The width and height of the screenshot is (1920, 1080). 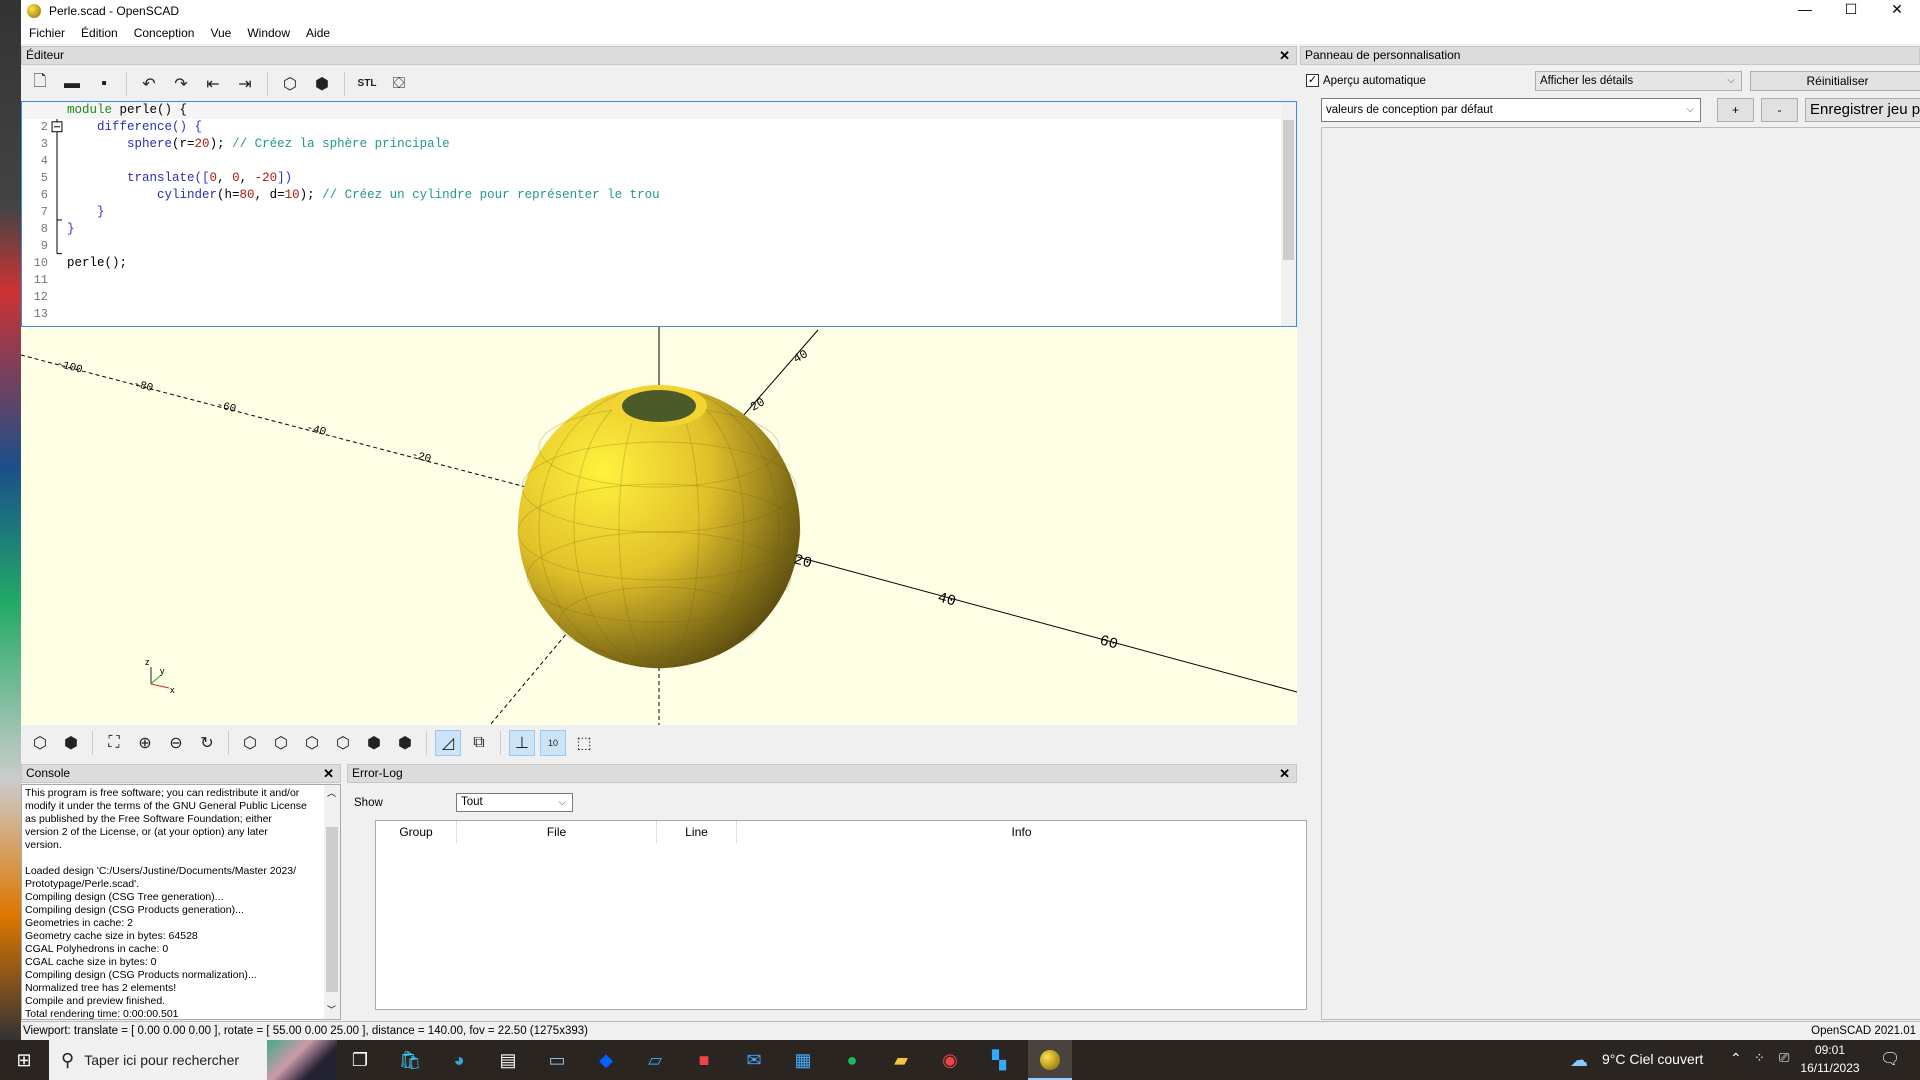 What do you see at coordinates (374, 743) in the screenshot?
I see `view-front-icon: ⬢` at bounding box center [374, 743].